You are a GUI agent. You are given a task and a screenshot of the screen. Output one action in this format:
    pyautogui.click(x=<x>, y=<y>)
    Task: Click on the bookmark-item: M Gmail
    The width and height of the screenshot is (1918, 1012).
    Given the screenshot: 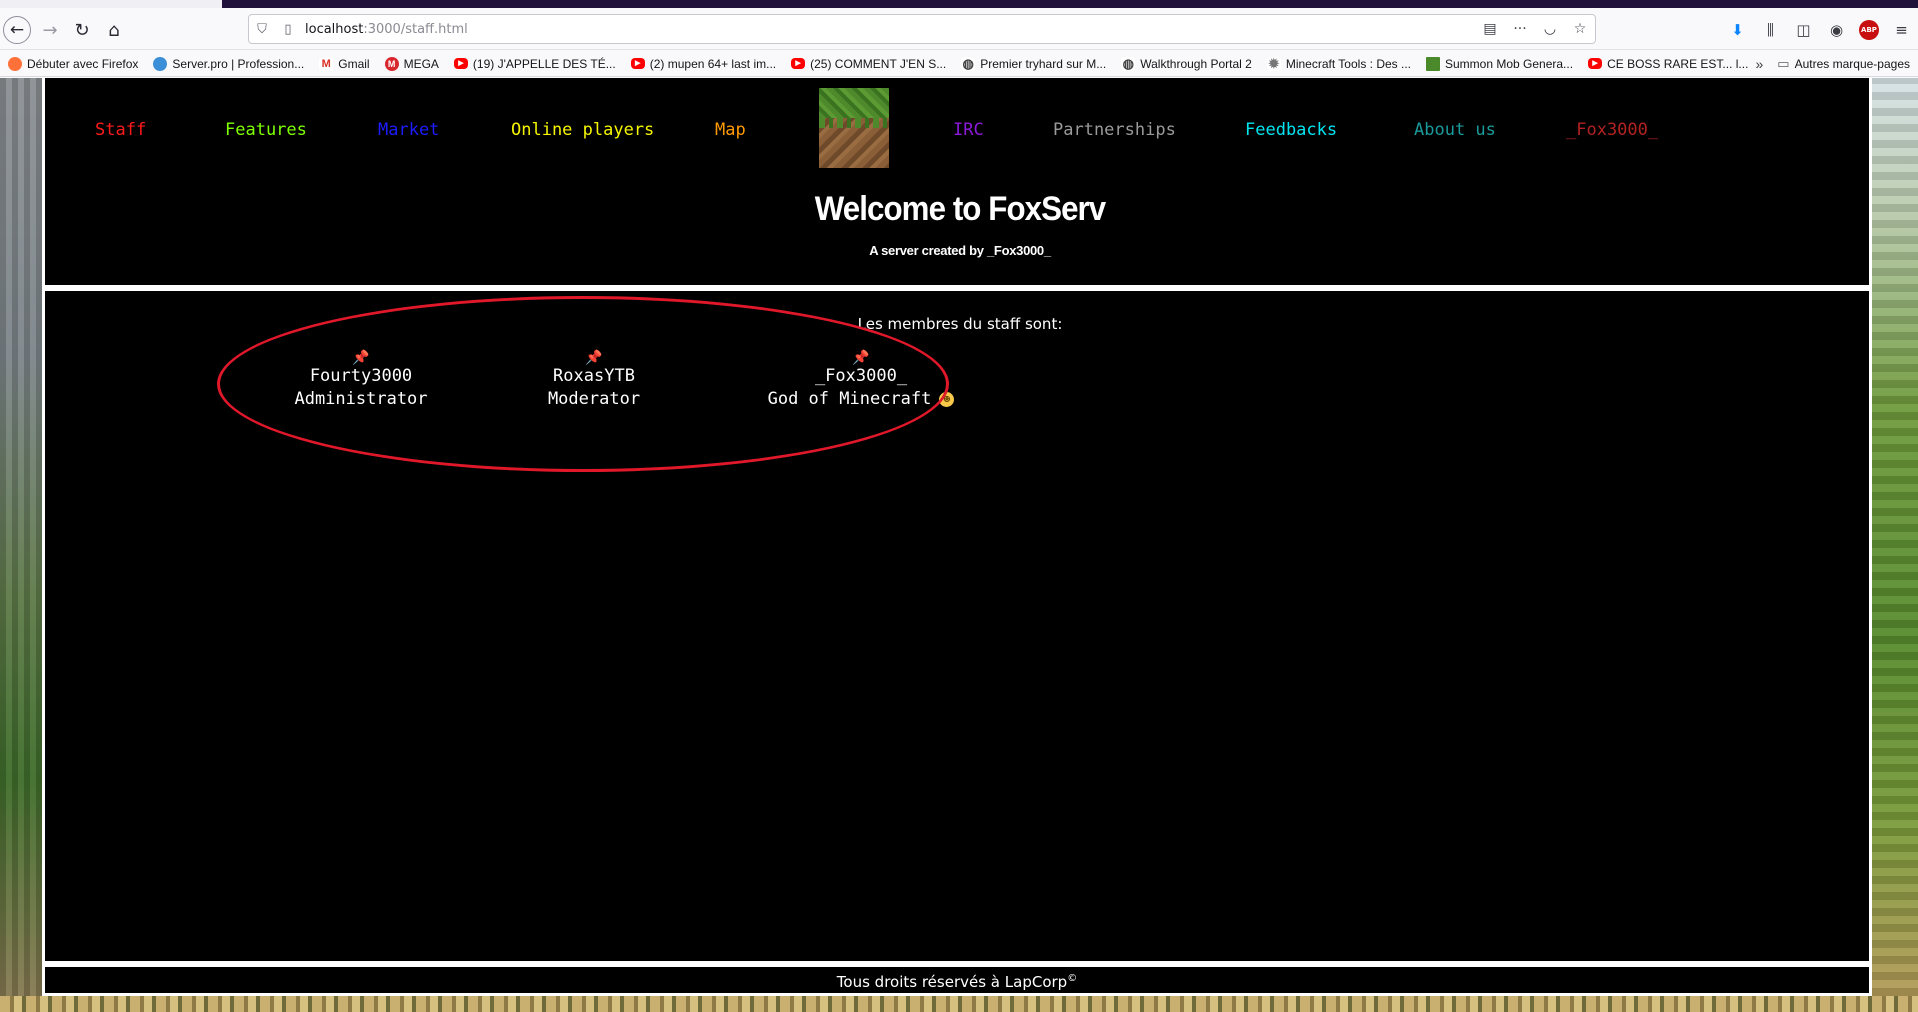 What is the action you would take?
    pyautogui.click(x=344, y=63)
    